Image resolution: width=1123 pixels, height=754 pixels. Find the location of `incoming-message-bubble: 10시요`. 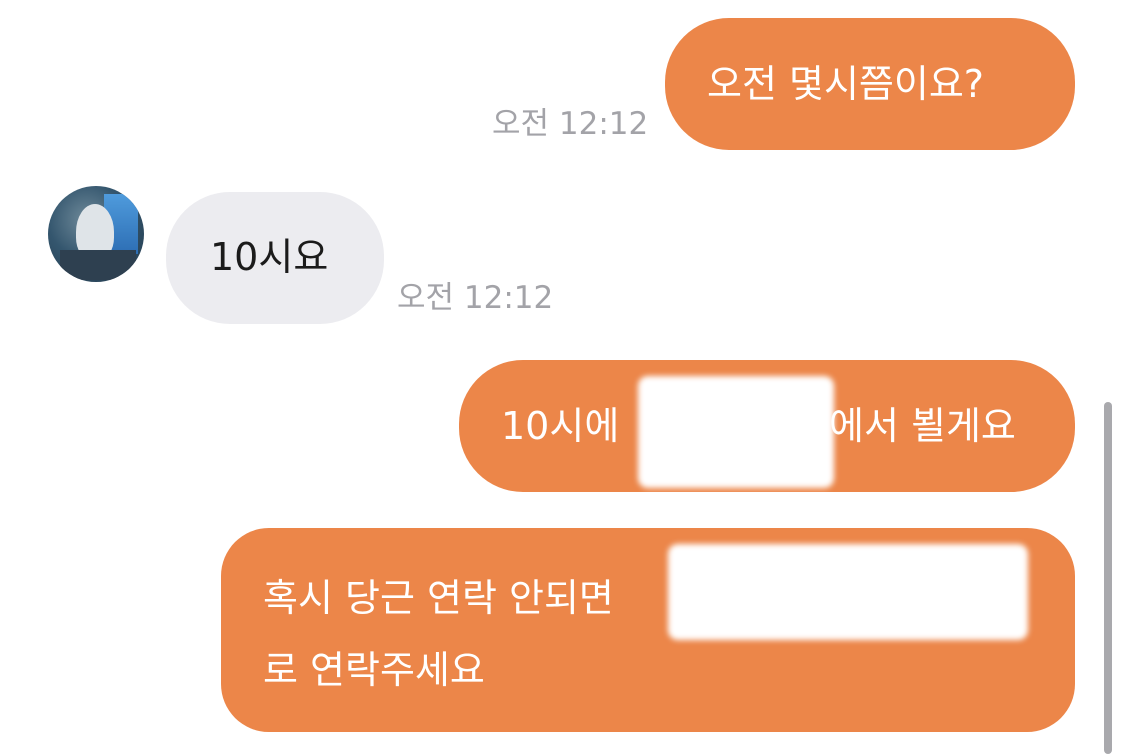

incoming-message-bubble: 10시요 is located at coordinates (275, 258).